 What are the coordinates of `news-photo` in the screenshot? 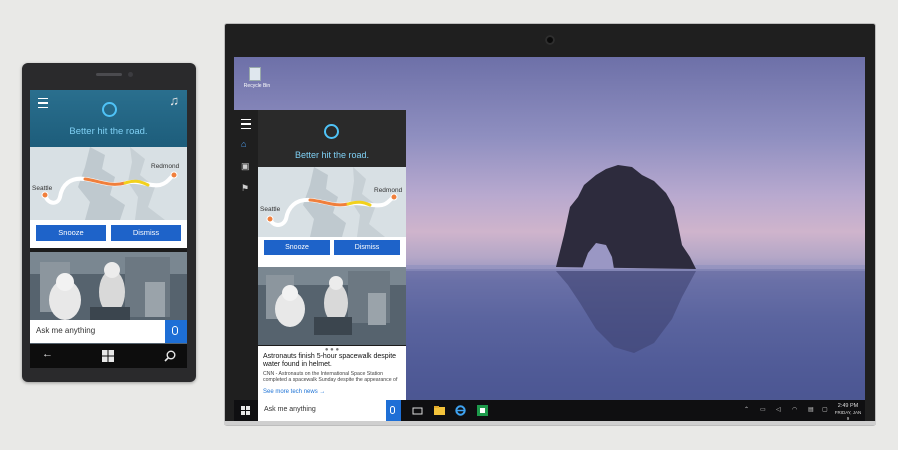 It's located at (332, 306).